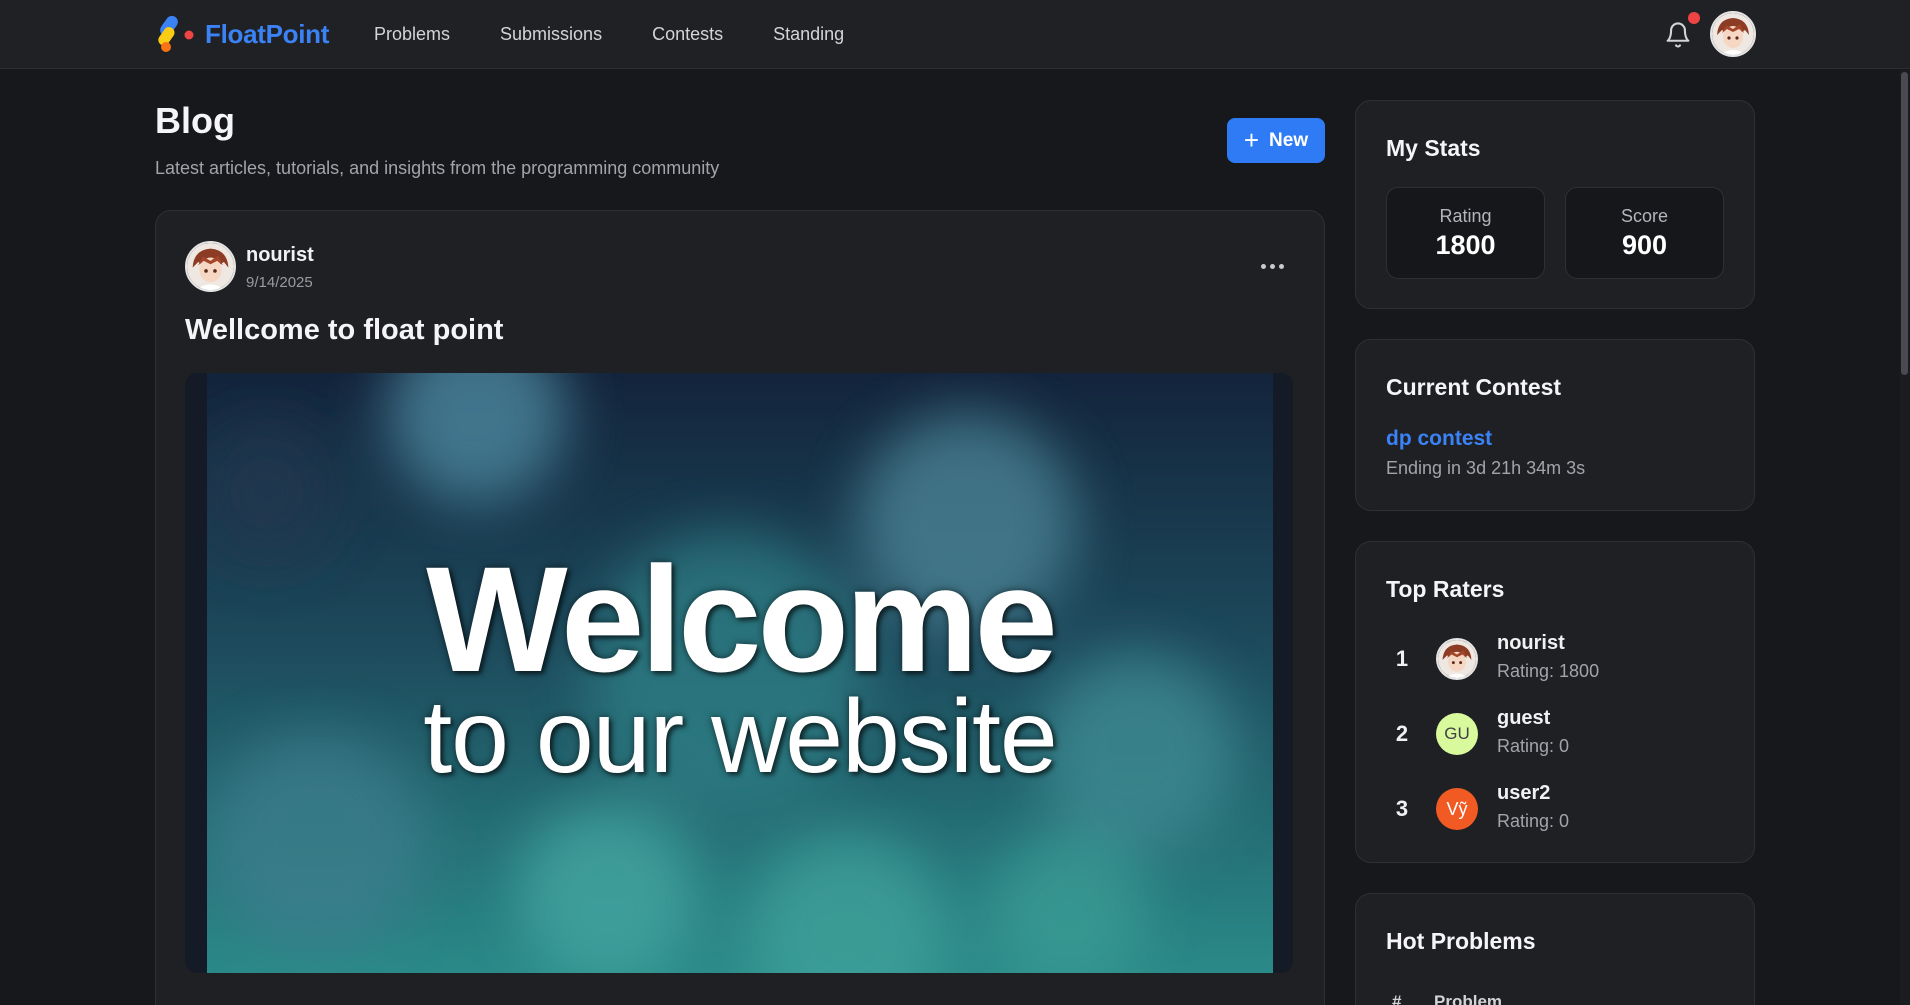 This screenshot has height=1005, width=1910. I want to click on nav-link-standing: Standing, so click(808, 34).